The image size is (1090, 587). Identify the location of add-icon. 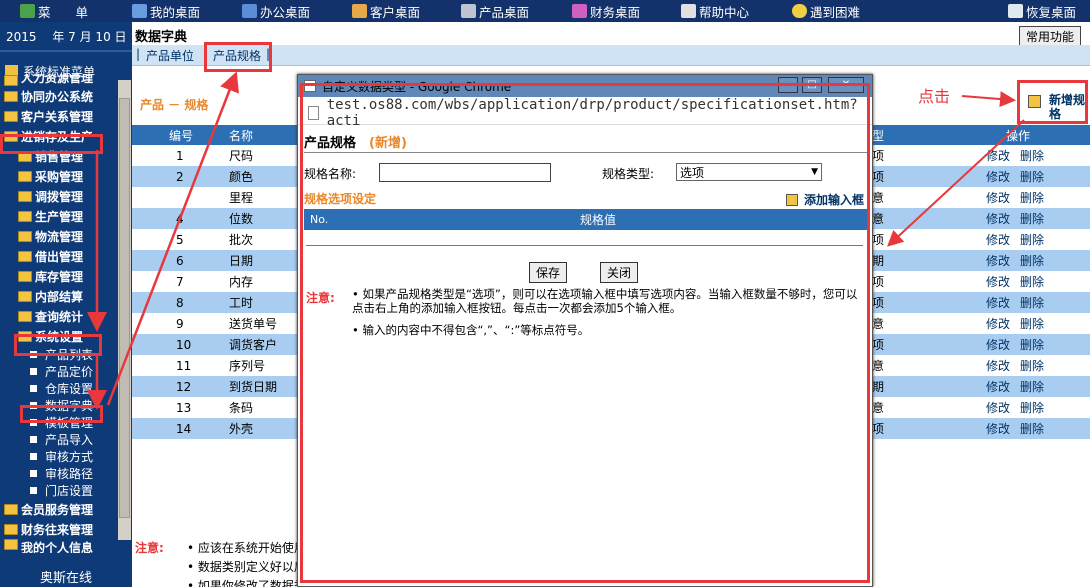
(1034, 101).